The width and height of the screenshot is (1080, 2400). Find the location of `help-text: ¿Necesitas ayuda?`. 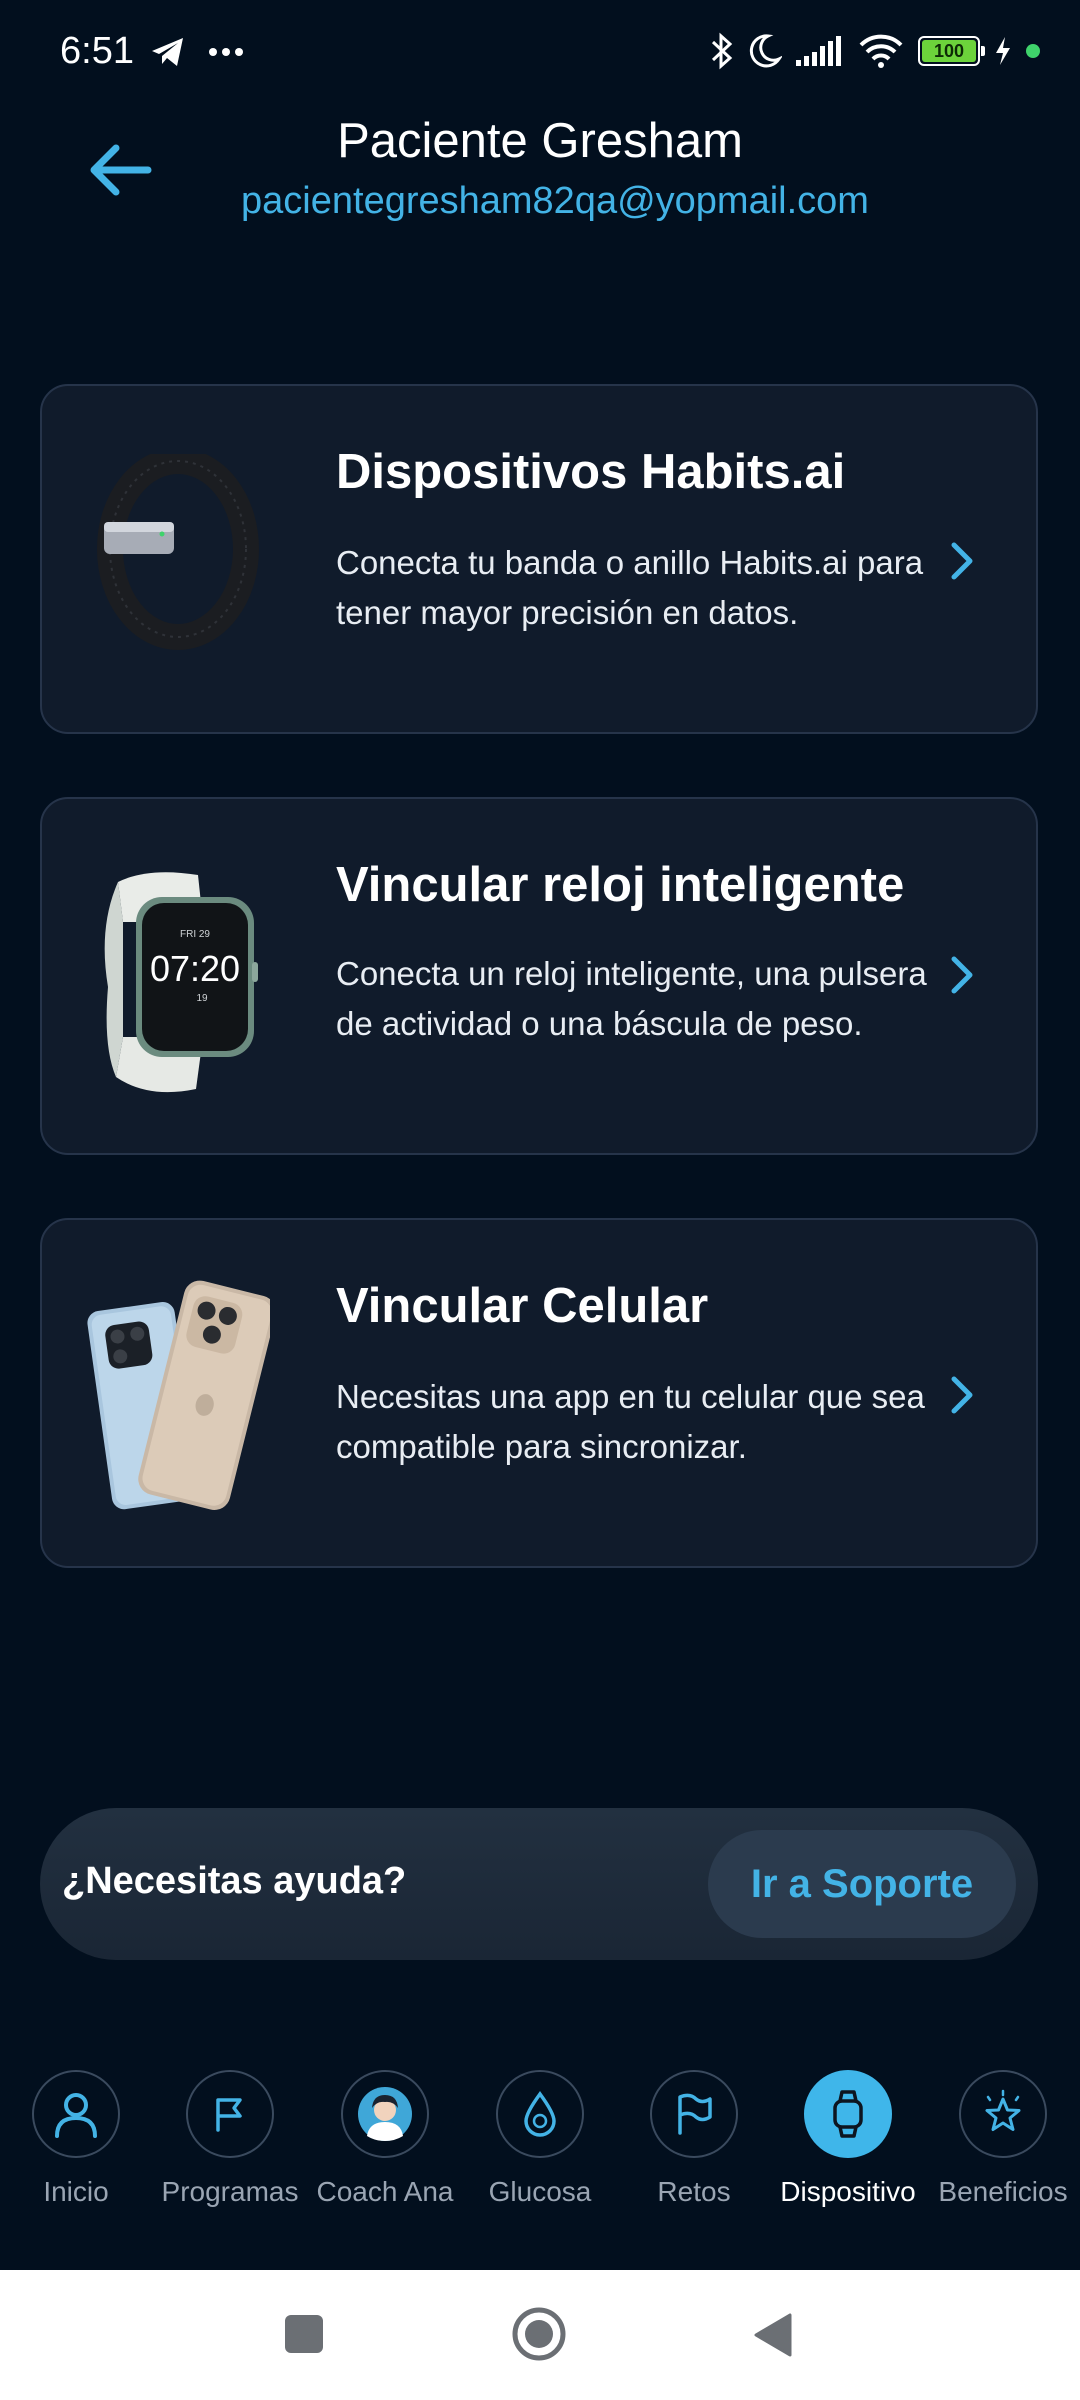

help-text: ¿Necesitas ayuda? is located at coordinates (234, 1881).